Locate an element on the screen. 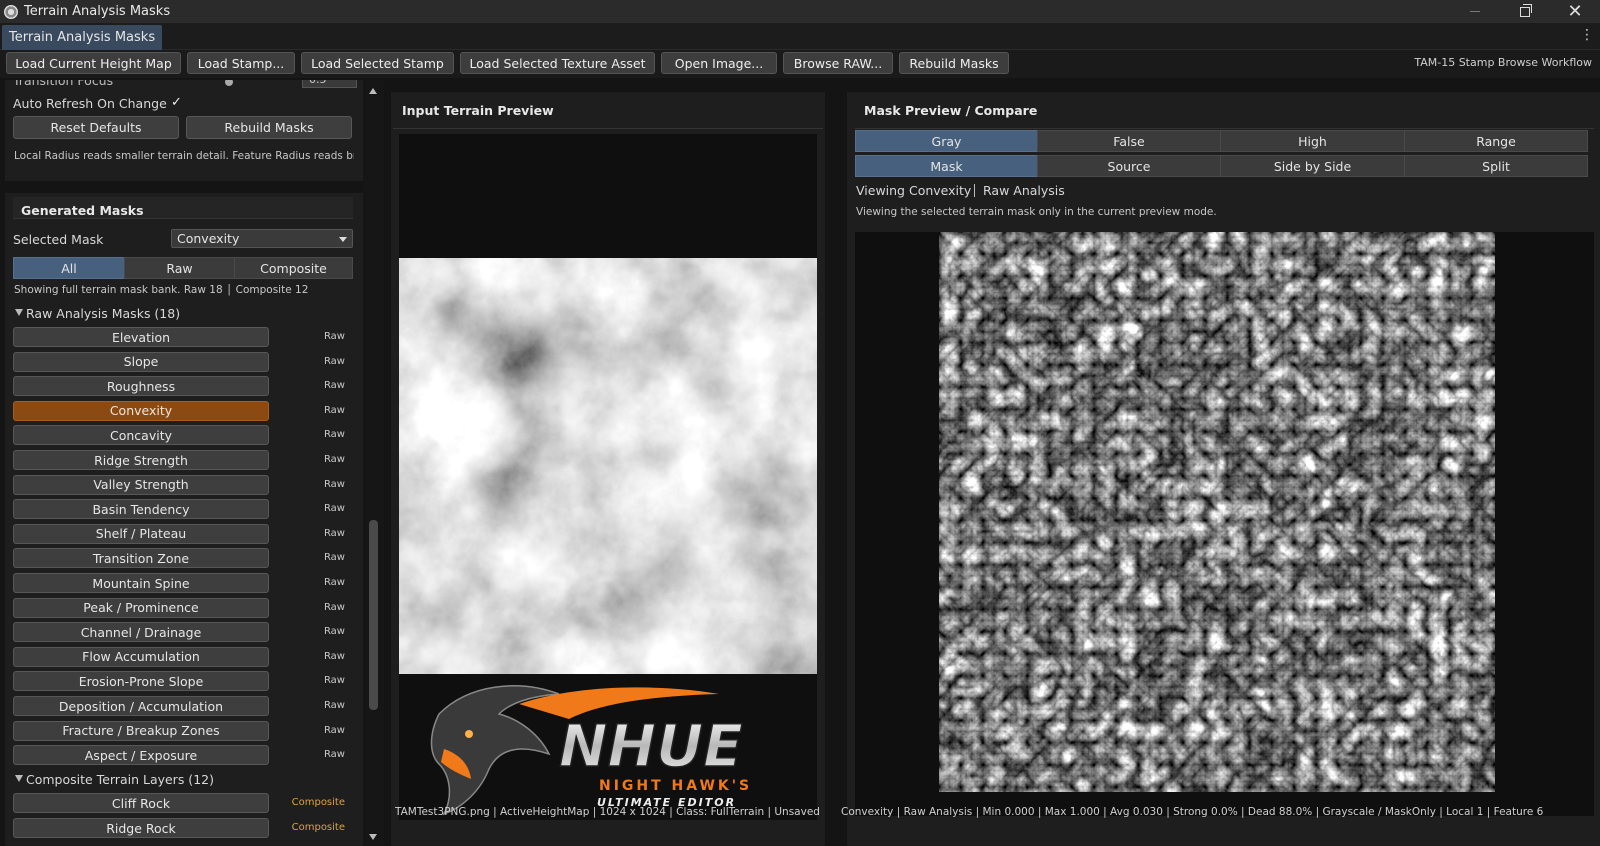 Image resolution: width=1600 pixels, height=846 pixels. view-mask: Mask is located at coordinates (946, 166).